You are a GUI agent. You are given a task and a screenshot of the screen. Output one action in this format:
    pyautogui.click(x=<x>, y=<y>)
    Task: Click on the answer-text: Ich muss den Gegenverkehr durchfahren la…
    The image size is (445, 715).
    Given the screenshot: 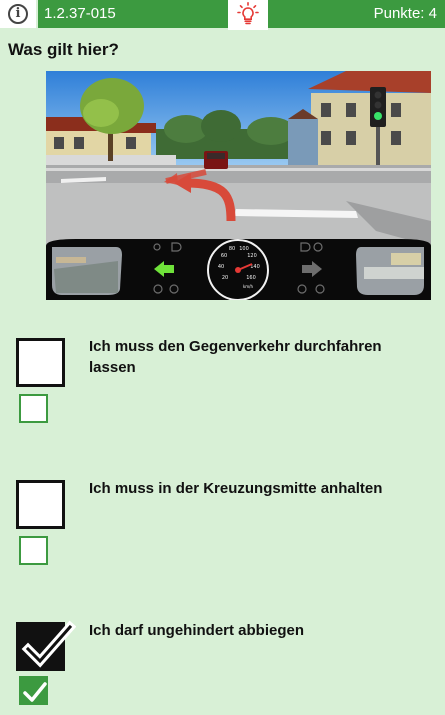 What is the action you would take?
    pyautogui.click(x=235, y=357)
    